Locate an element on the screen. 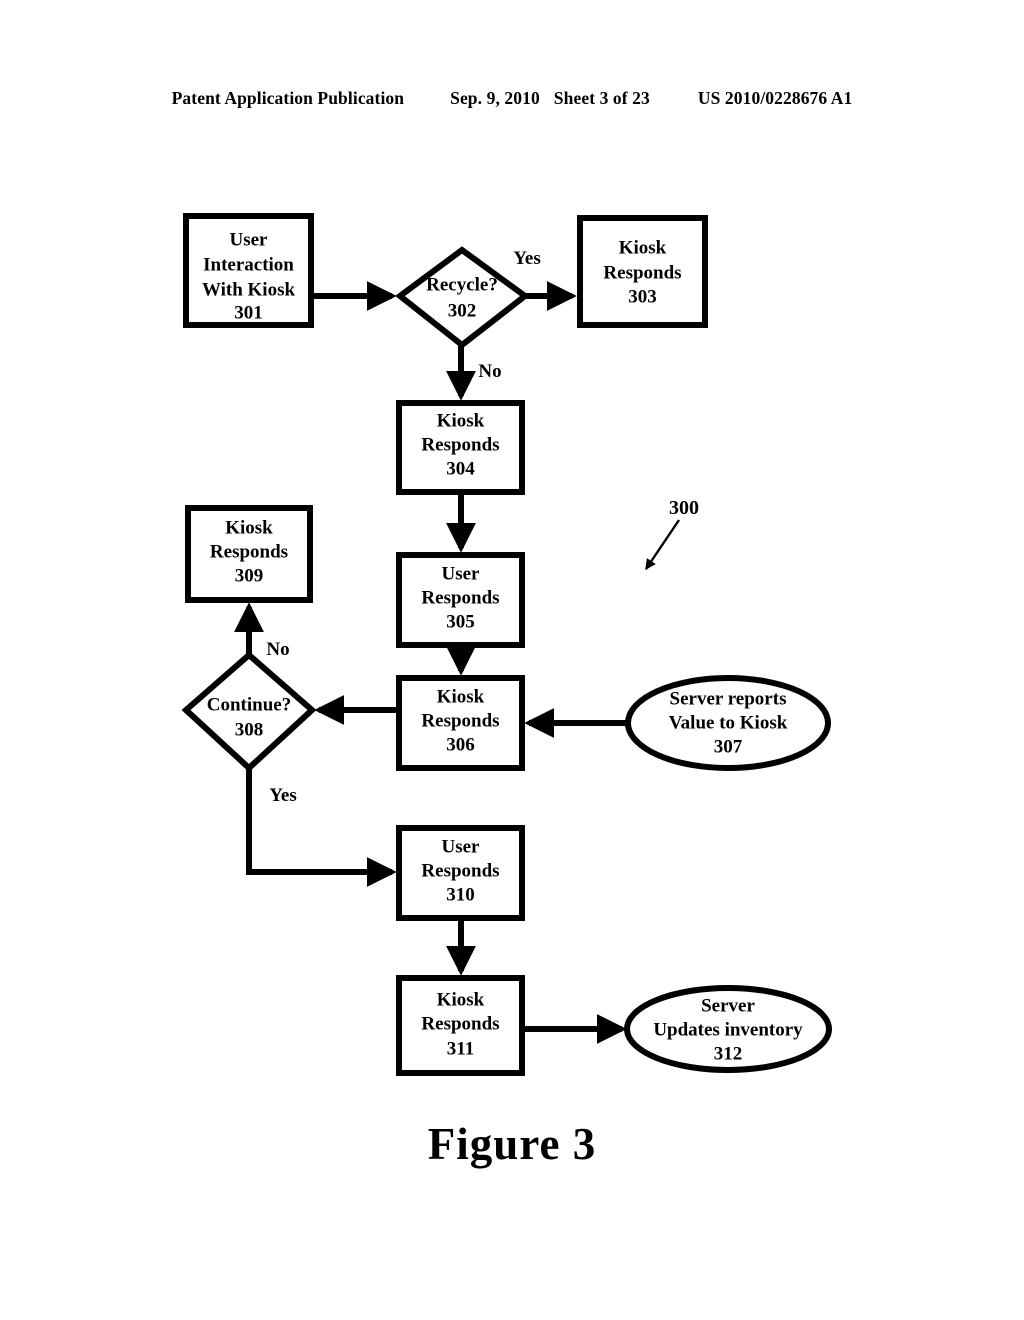 This screenshot has height=1320, width=1024. node-309-line1: Kiosk is located at coordinates (249, 527).